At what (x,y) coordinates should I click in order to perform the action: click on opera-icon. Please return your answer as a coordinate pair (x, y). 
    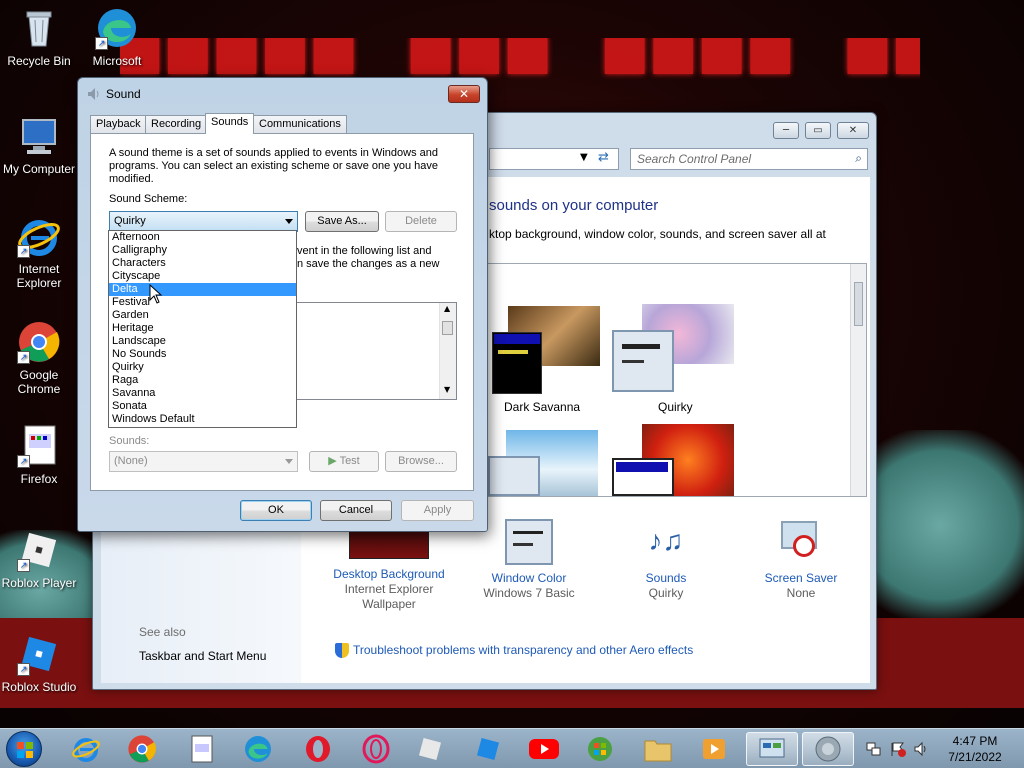
    Looking at the image, I should click on (318, 749).